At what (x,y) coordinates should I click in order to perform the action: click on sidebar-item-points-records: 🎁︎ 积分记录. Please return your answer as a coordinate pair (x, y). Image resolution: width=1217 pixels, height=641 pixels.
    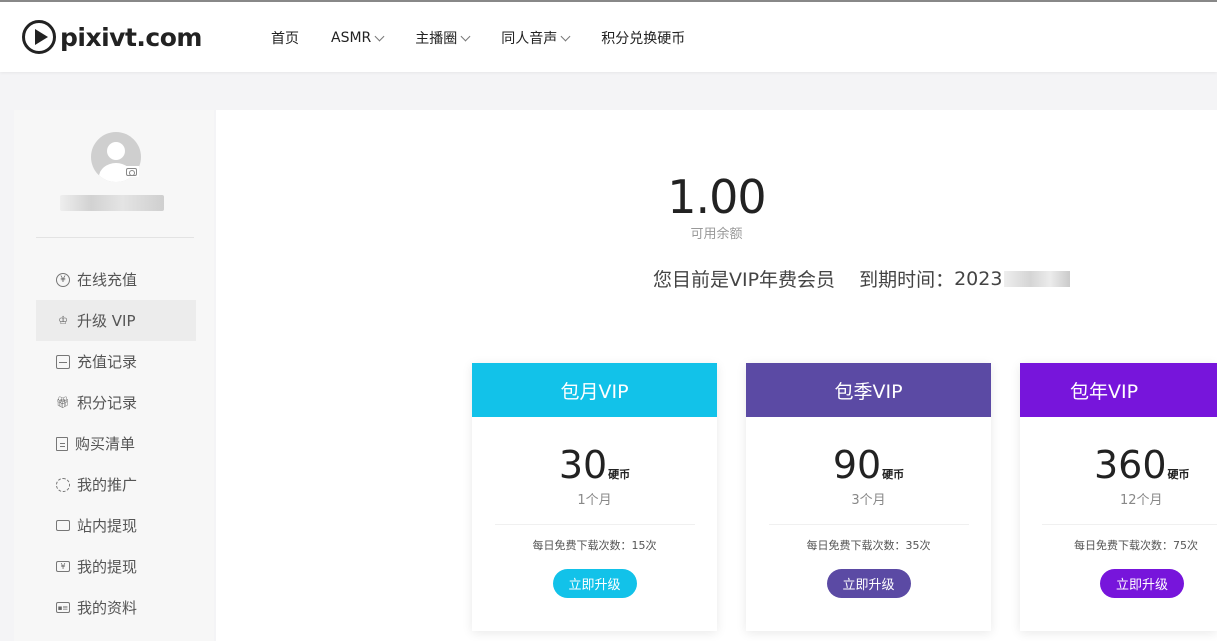
    Looking at the image, I should click on (116, 402).